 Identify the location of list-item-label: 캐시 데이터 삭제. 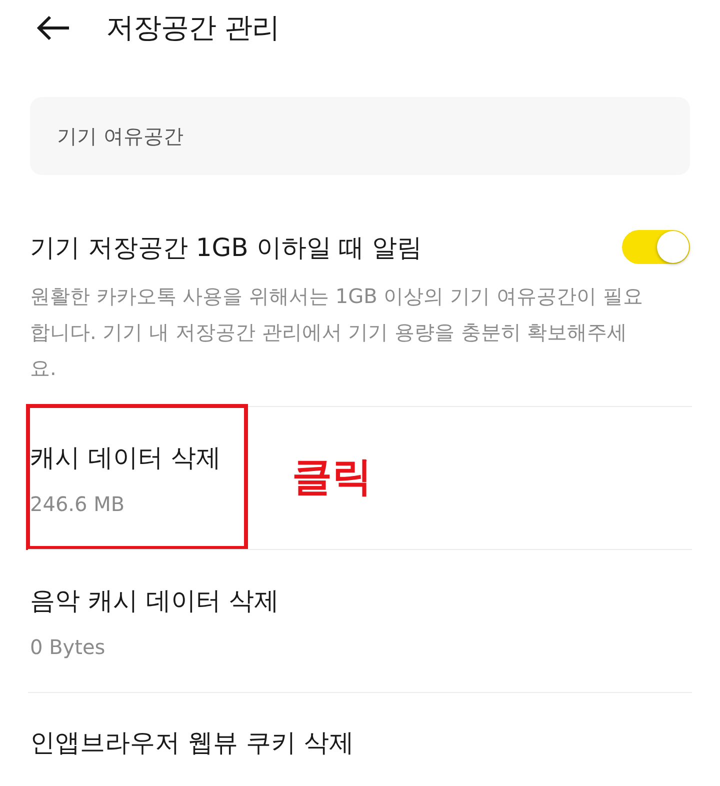
(125, 458).